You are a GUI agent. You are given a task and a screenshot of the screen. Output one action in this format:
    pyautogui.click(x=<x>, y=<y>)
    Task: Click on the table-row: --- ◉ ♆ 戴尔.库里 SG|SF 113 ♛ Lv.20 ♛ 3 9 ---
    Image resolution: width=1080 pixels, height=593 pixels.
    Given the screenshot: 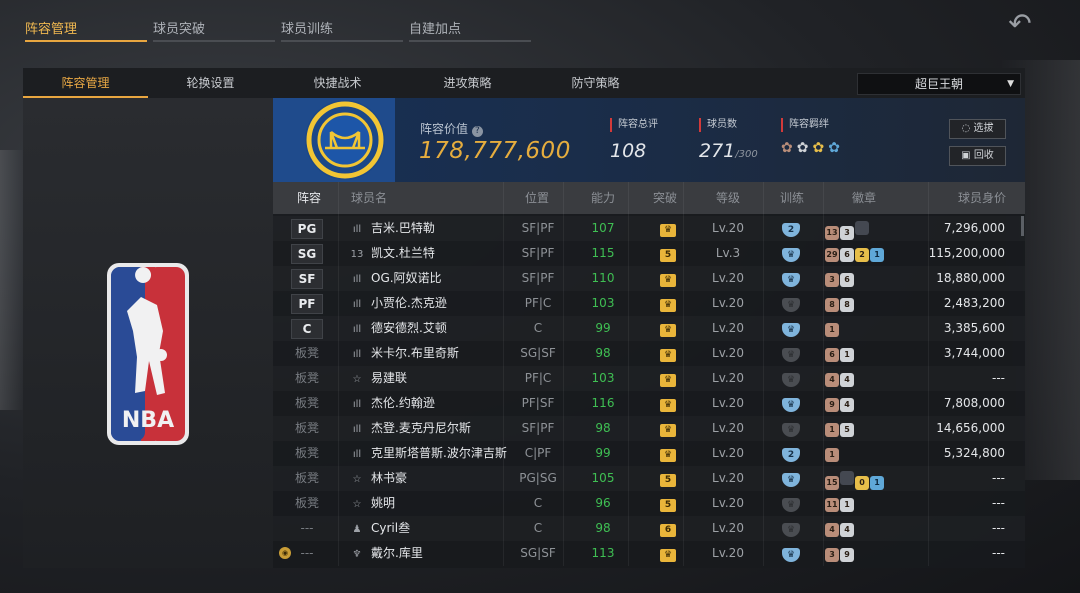 What is the action you would take?
    pyautogui.click(x=649, y=553)
    